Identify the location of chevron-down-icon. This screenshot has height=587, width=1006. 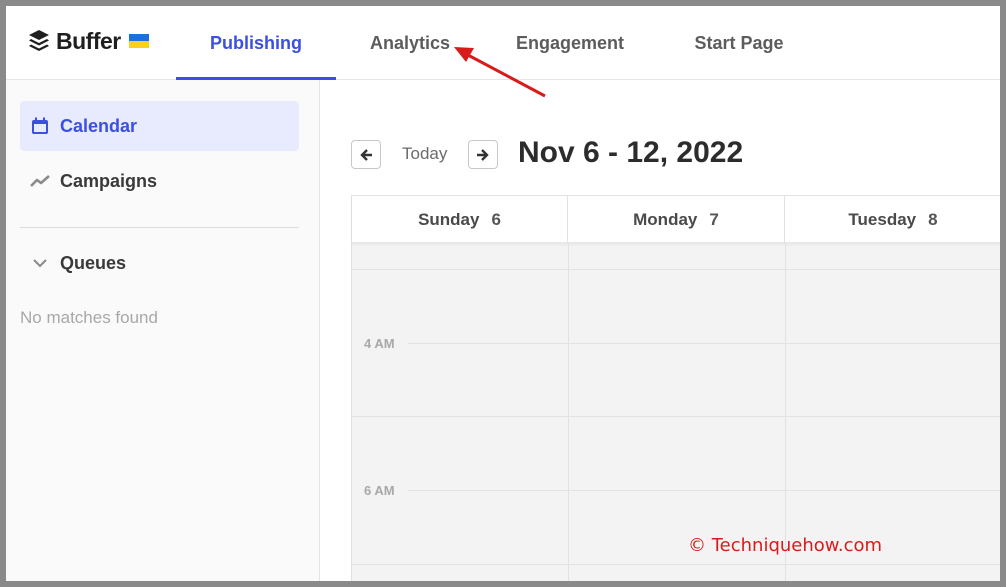
(40, 263).